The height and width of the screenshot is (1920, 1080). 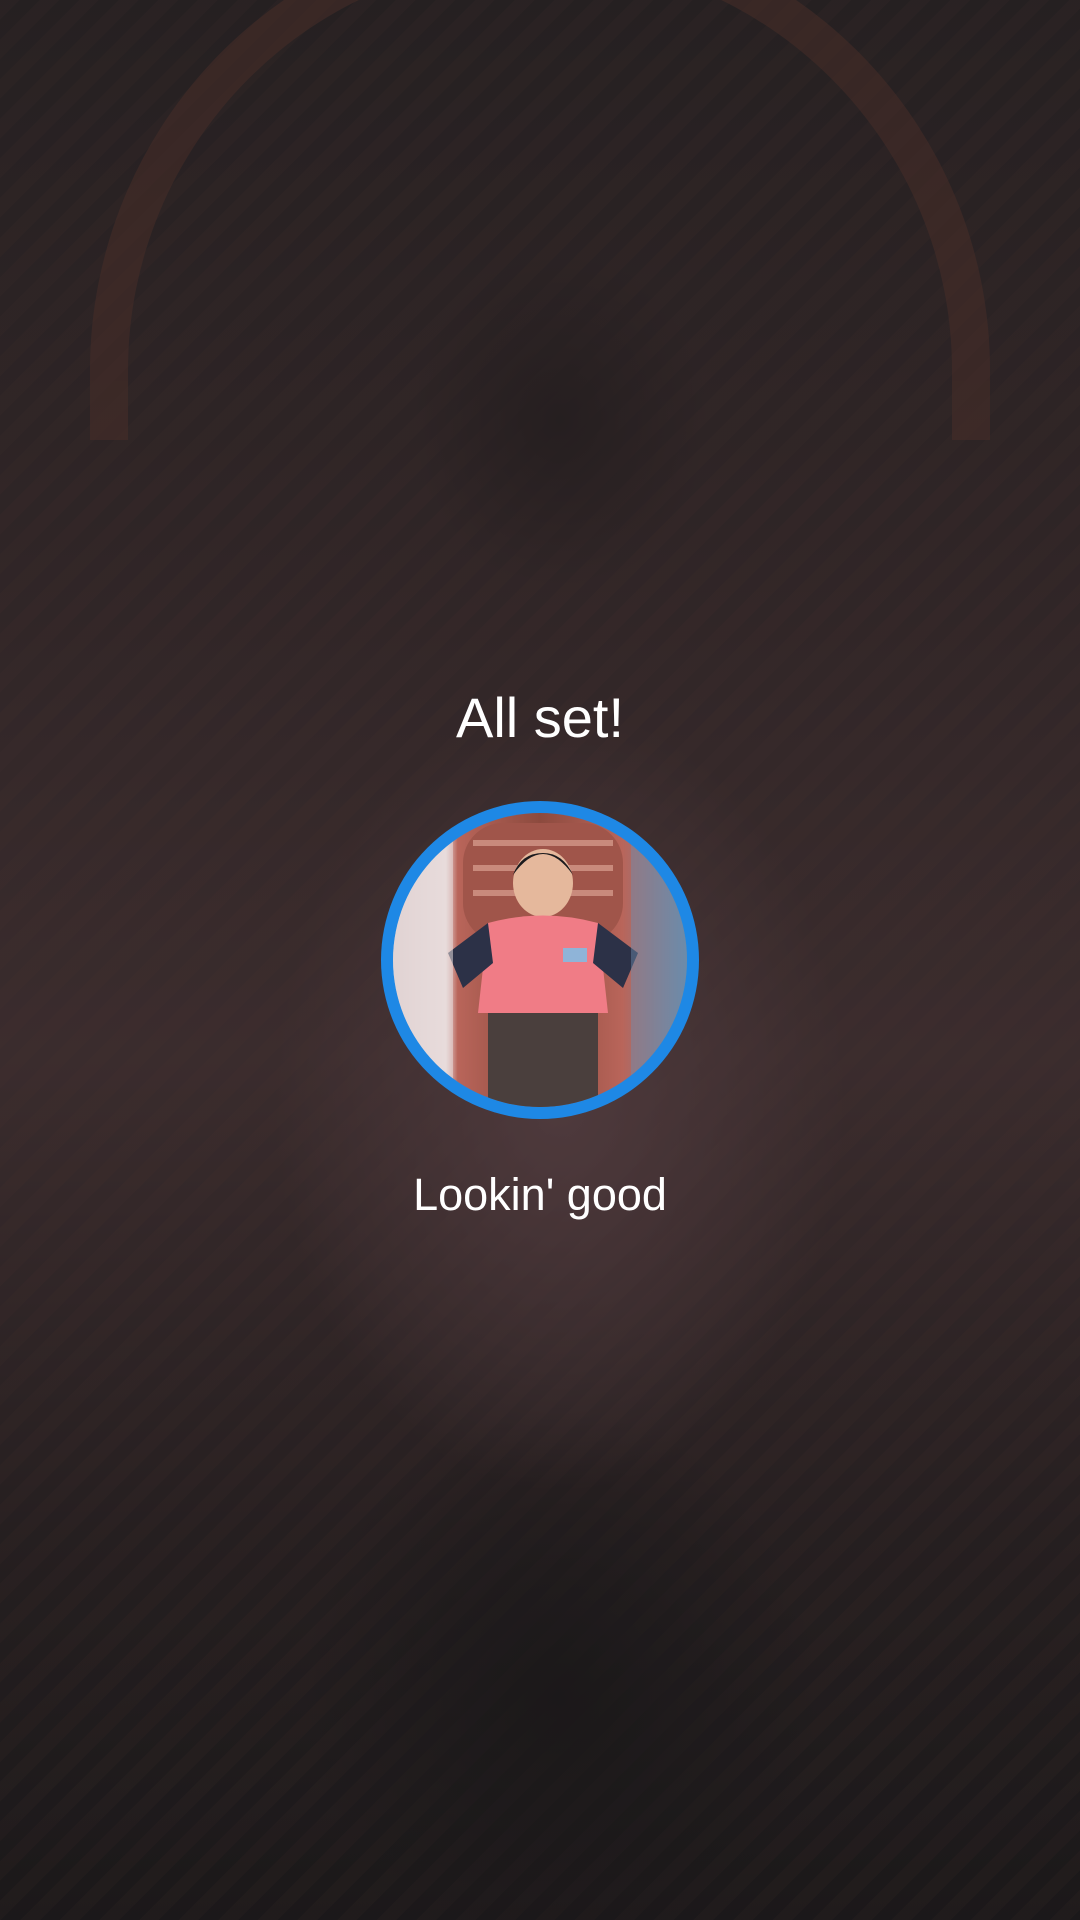 What do you see at coordinates (540, 717) in the screenshot?
I see `page-title: All set!` at bounding box center [540, 717].